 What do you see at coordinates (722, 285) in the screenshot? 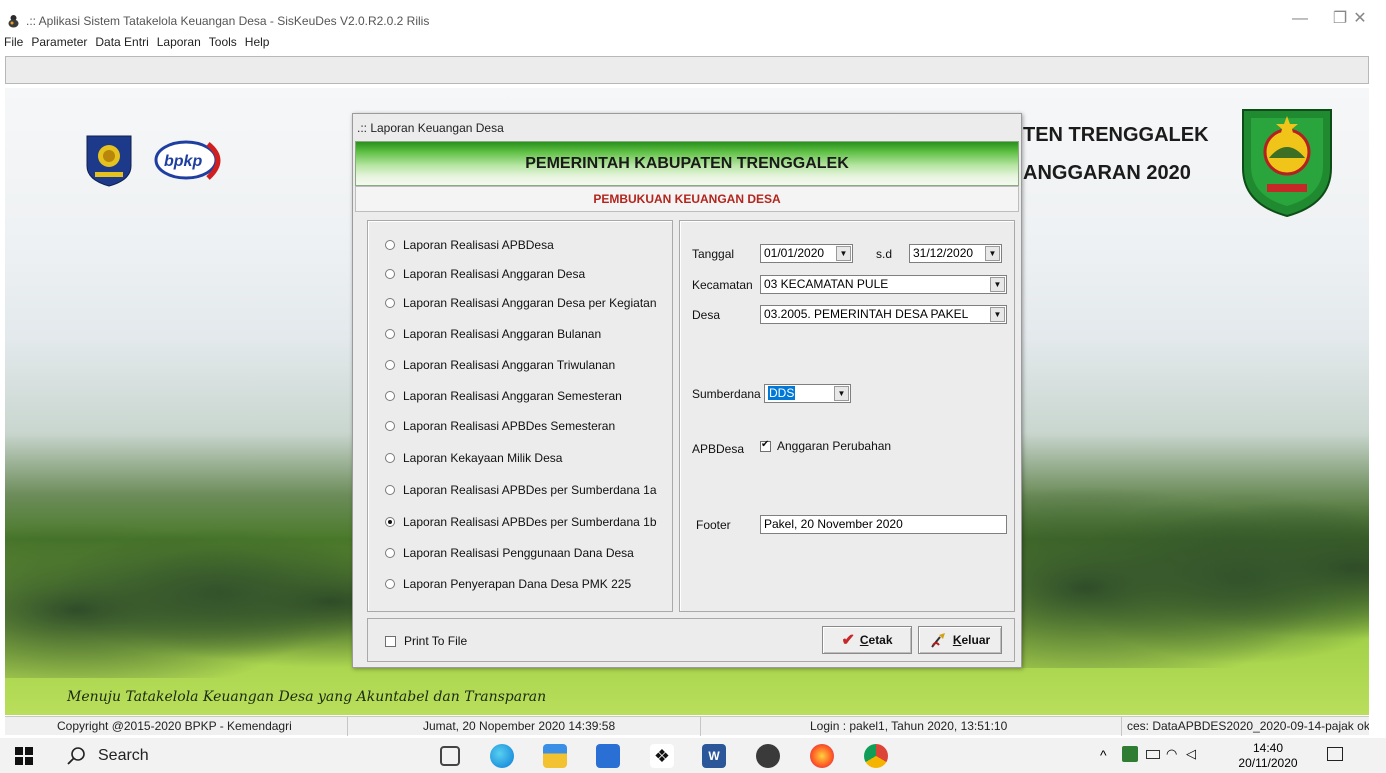
I see `kecamatan-label: Kecamatan` at bounding box center [722, 285].